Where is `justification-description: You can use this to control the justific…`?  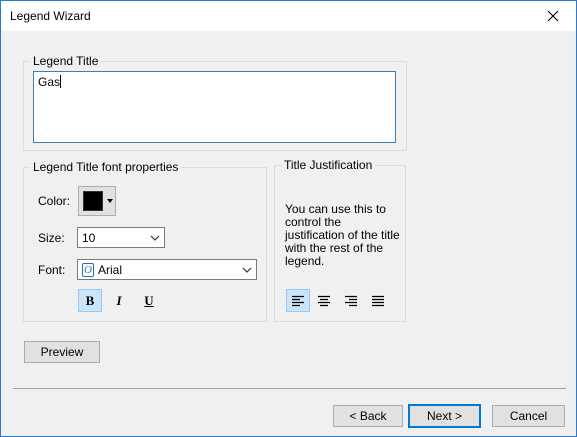 justification-description: You can use this to control the justific… is located at coordinates (342, 235).